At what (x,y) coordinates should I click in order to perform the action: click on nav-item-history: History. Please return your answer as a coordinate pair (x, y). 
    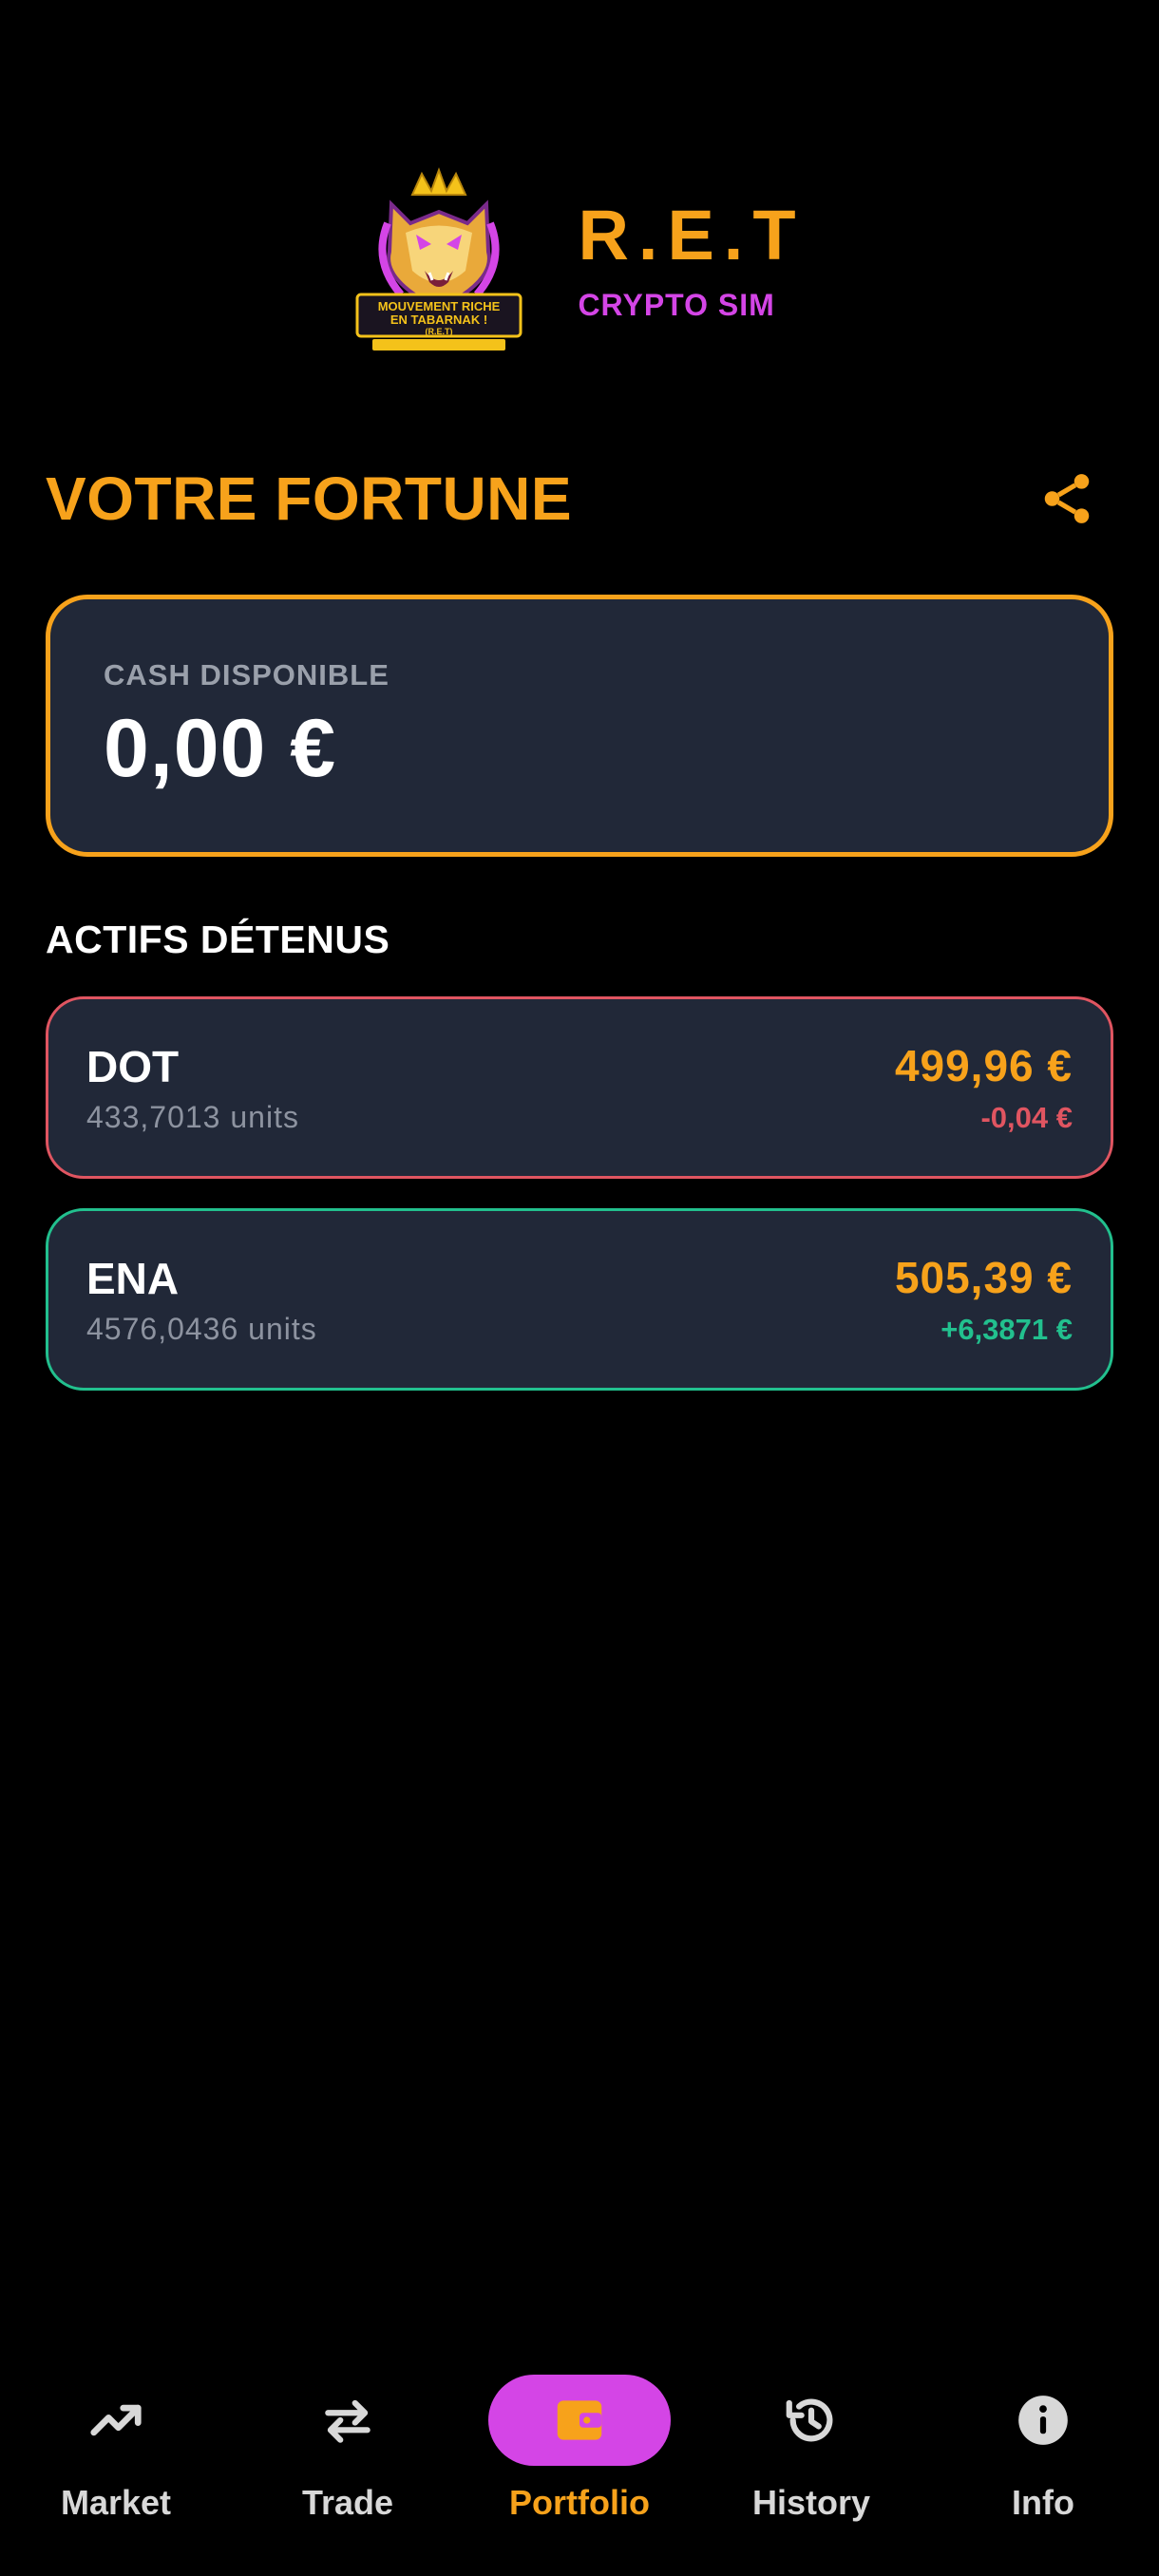
    Looking at the image, I should click on (811, 2449).